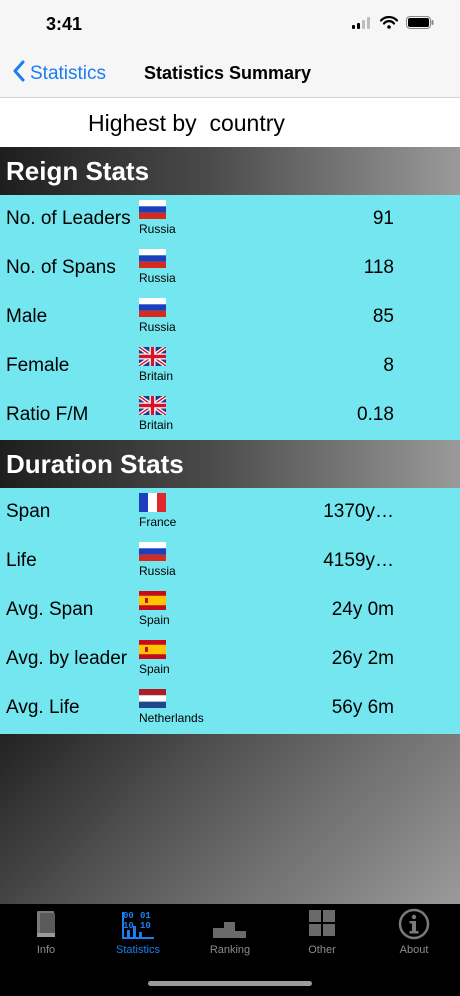  What do you see at coordinates (64, 24) in the screenshot?
I see `status-time: 3:41` at bounding box center [64, 24].